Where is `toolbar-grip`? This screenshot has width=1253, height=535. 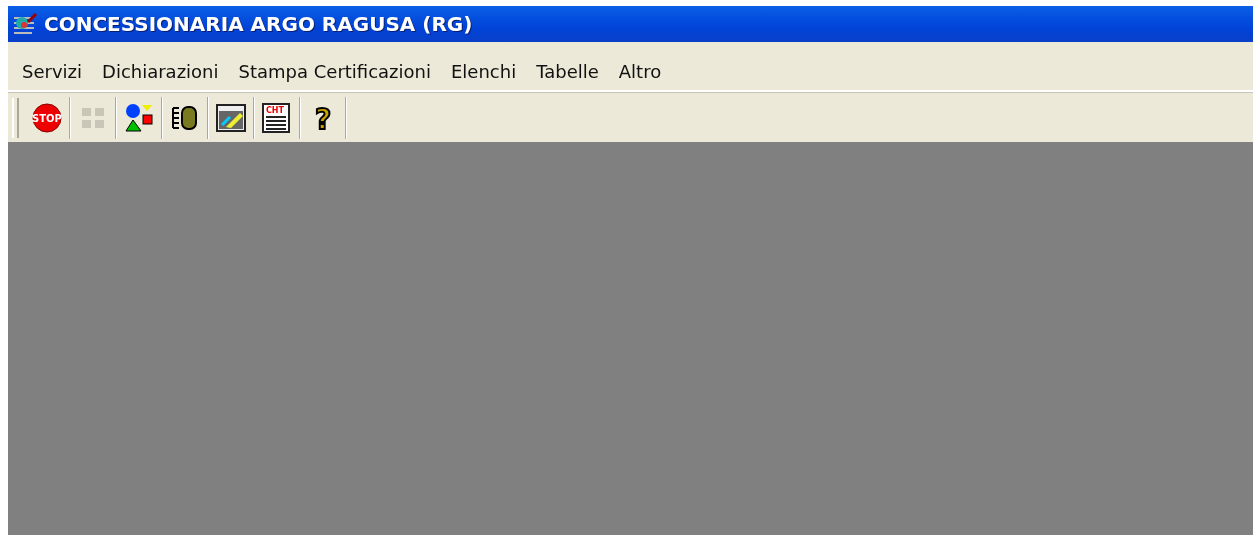 toolbar-grip is located at coordinates (15, 117).